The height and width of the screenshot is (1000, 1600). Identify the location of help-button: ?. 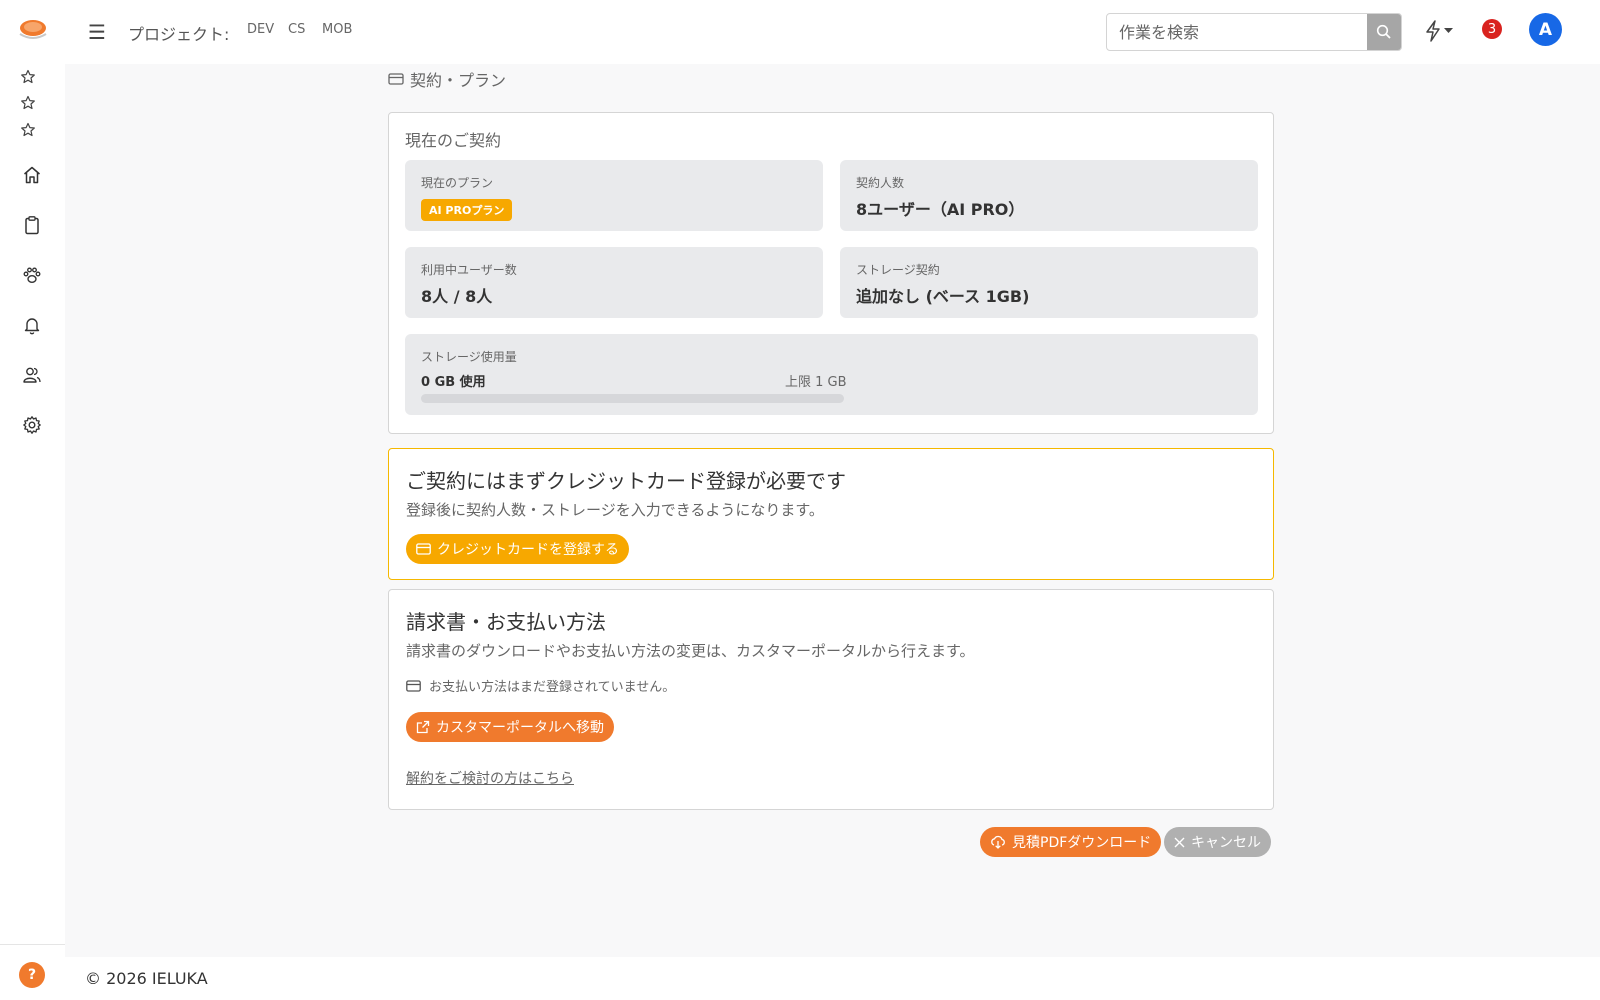
(32, 975).